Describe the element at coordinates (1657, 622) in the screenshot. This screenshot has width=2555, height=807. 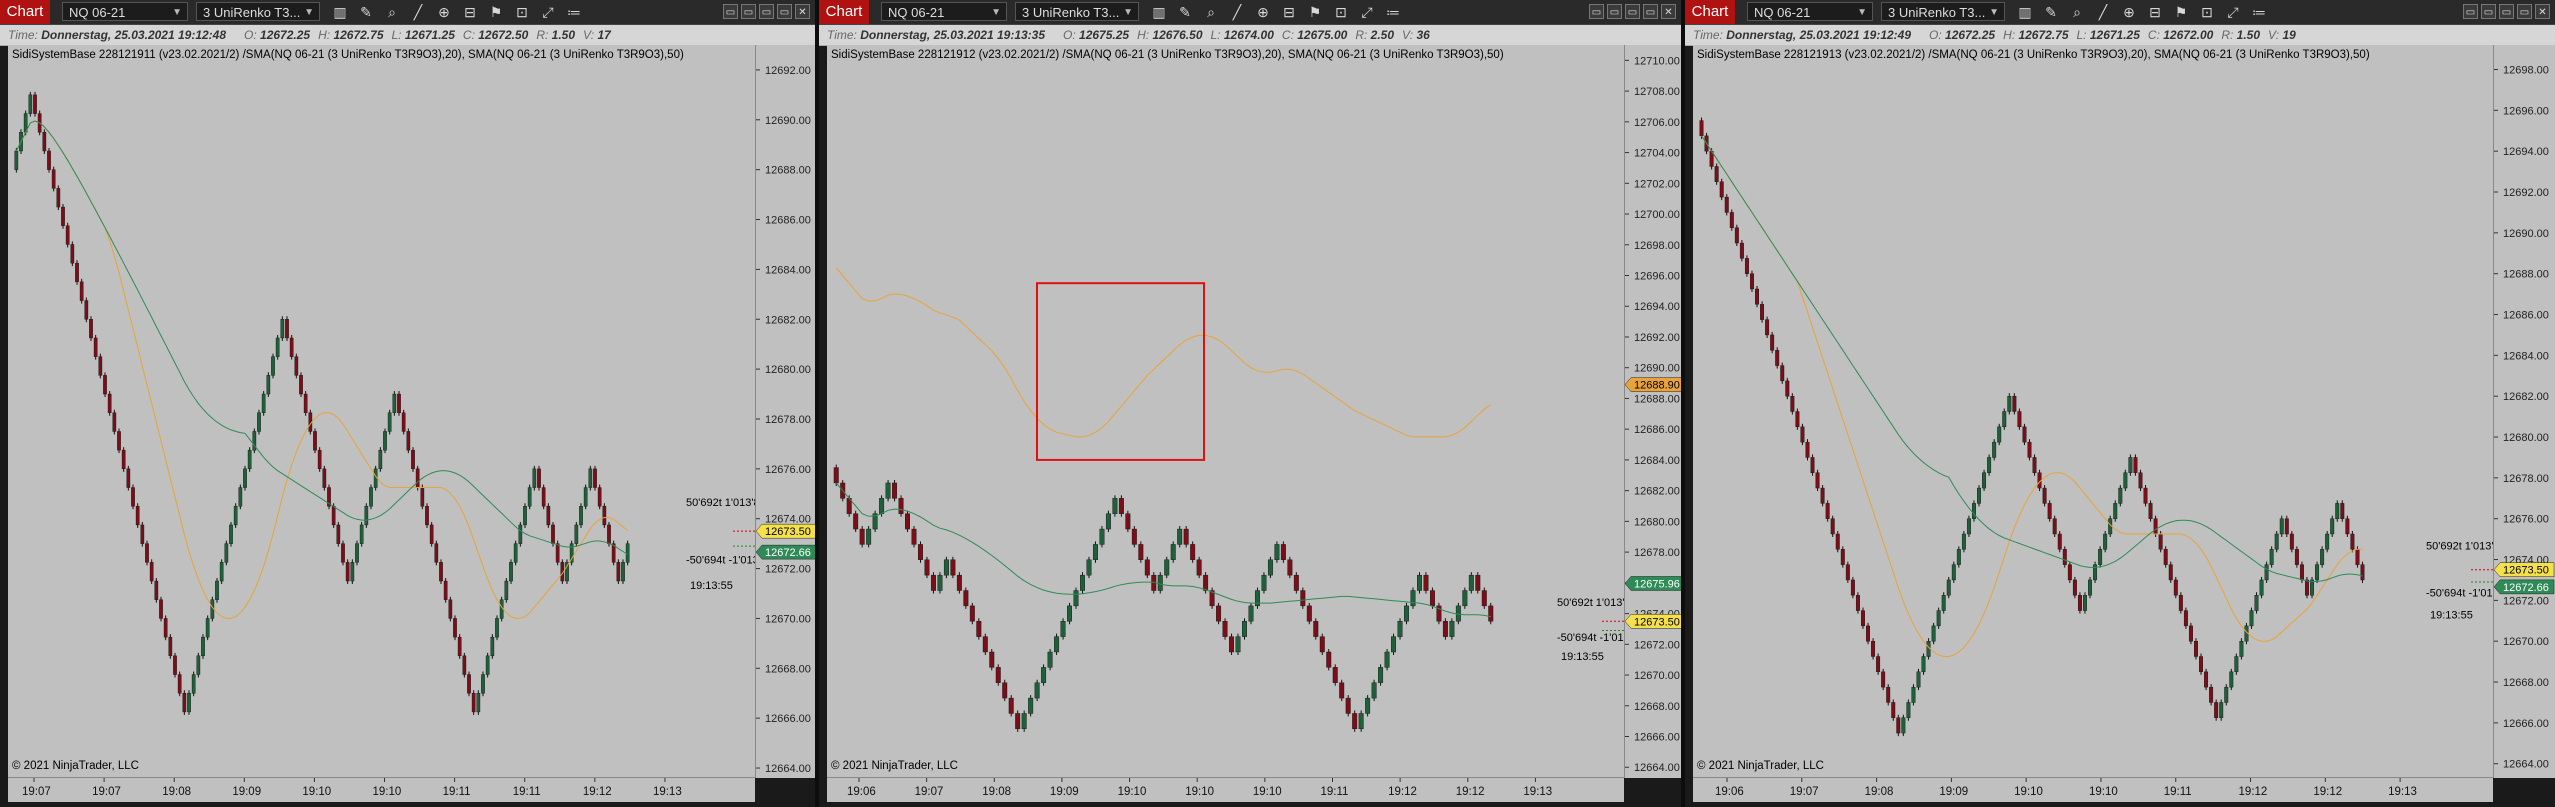
I see `price-tag-label: 12673.50` at that location.